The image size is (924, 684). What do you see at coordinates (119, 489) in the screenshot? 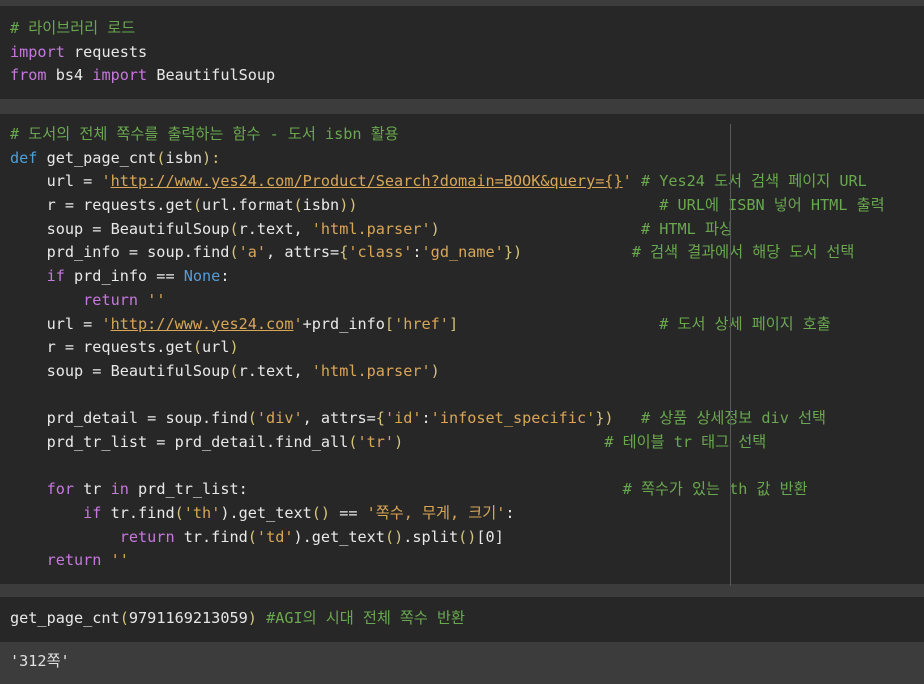
I see `code-token: in` at bounding box center [119, 489].